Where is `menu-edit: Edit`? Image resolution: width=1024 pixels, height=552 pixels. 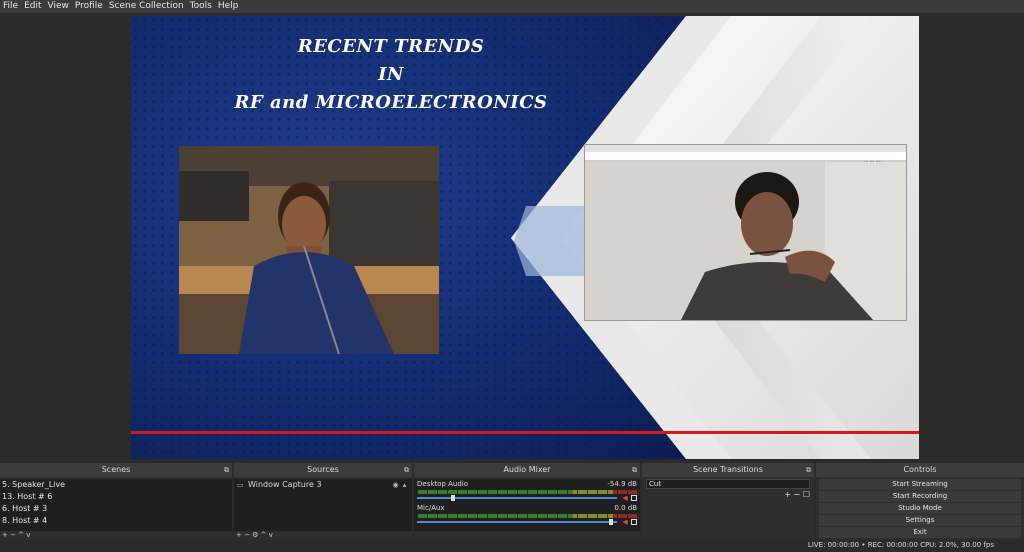
menu-edit: Edit is located at coordinates (32, 6).